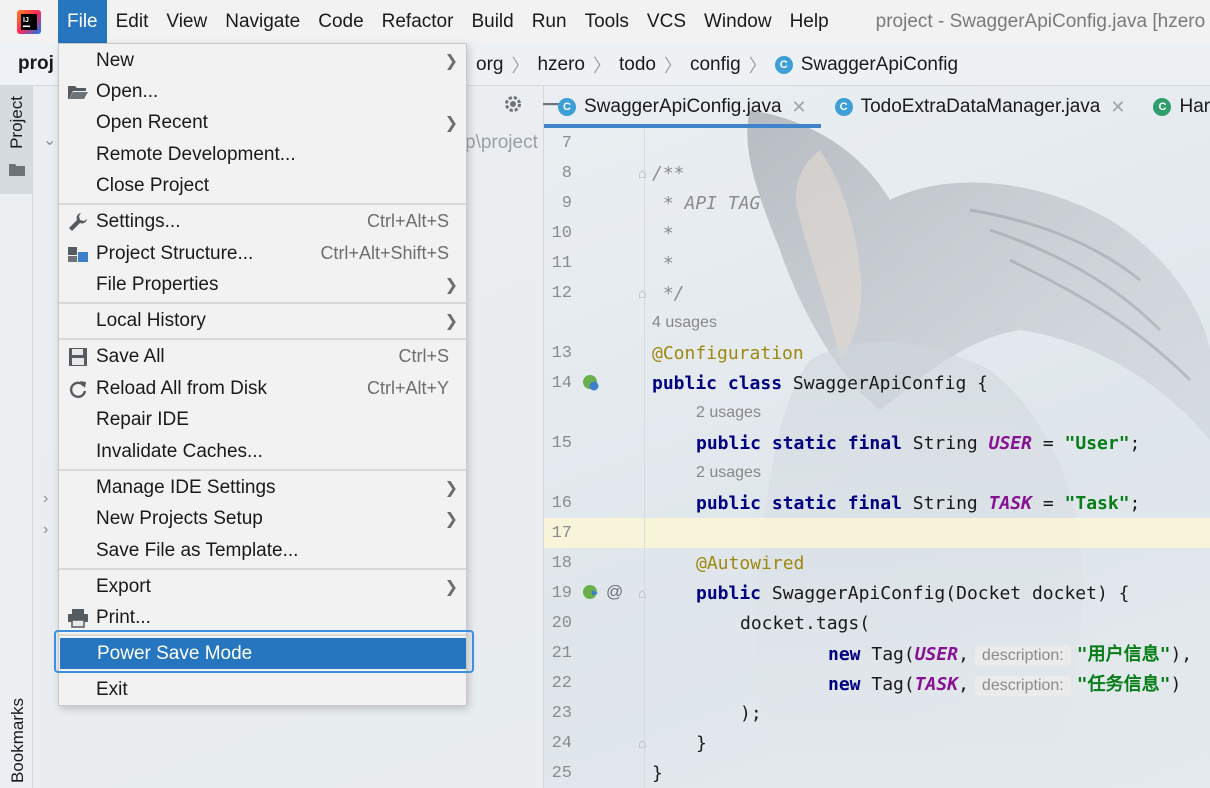  Describe the element at coordinates (262, 21) in the screenshot. I see `menu-navigate: Navigate` at that location.